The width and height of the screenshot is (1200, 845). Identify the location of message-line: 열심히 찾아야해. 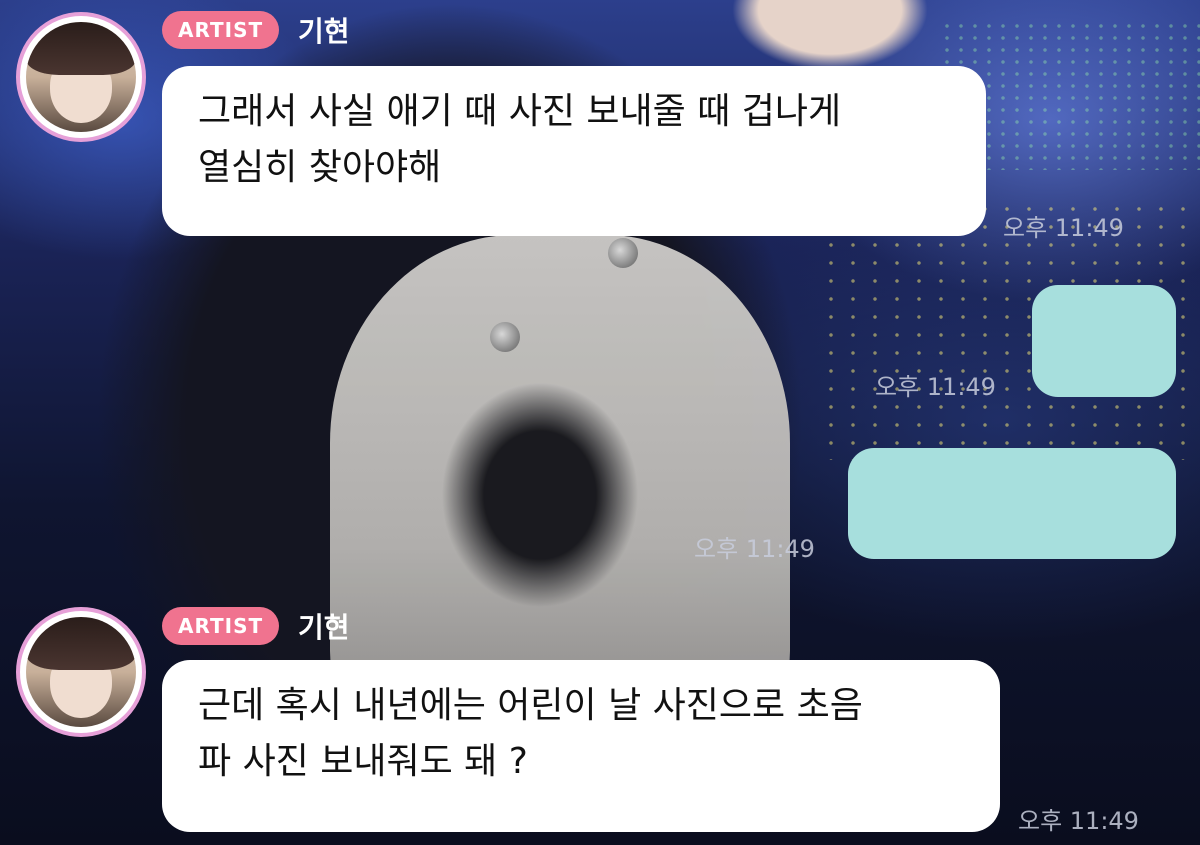
(320, 167).